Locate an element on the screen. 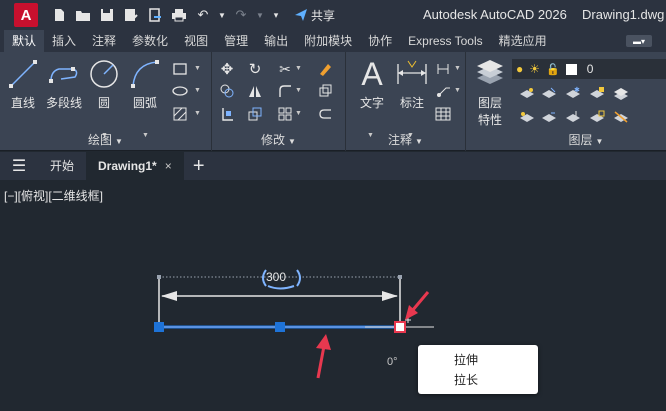 This screenshot has height=411, width=666. draw-panel: 直线 多段线 圆 ▼ 圆弧 ▼ ▼ ▼ ▼ 绘图 ▼ is located at coordinates (106, 101).